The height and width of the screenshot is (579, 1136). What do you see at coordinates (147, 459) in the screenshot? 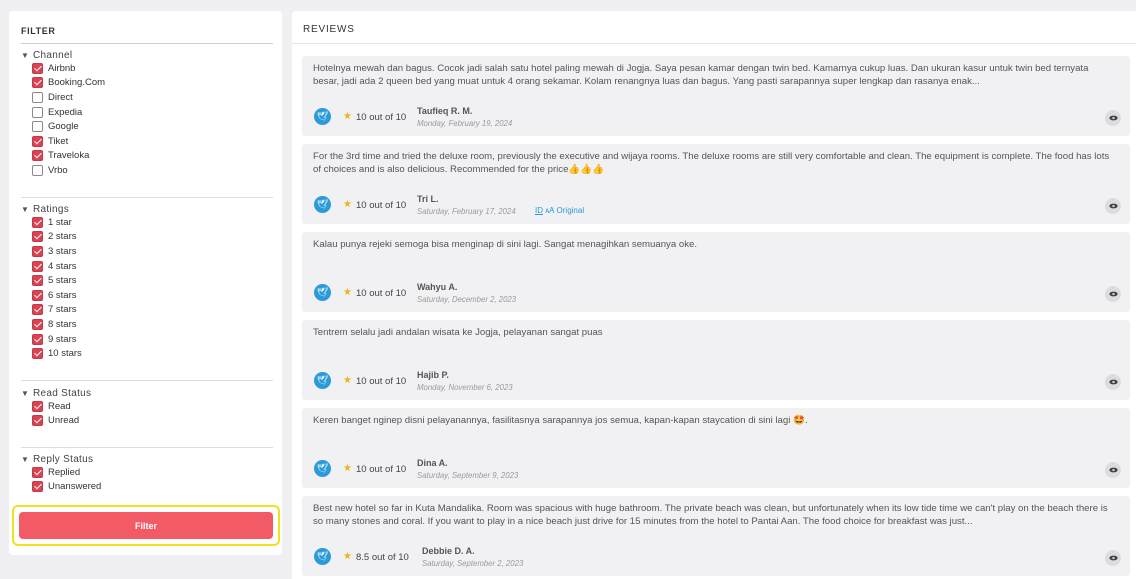
I see `group-toggle-reply-status: ▼ Reply Status` at bounding box center [147, 459].